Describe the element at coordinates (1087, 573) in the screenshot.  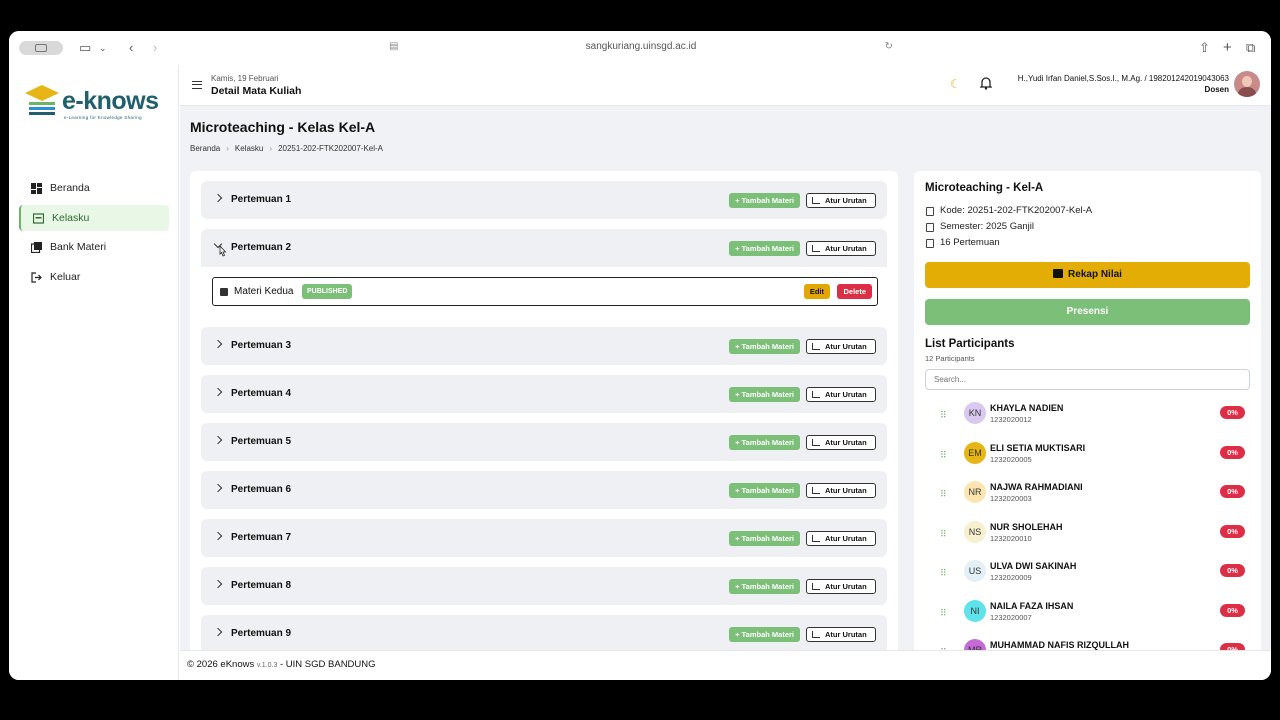
I see `participant-row: ⠿ US ULVA DWI SAKINAH 1232020009 0%` at that location.